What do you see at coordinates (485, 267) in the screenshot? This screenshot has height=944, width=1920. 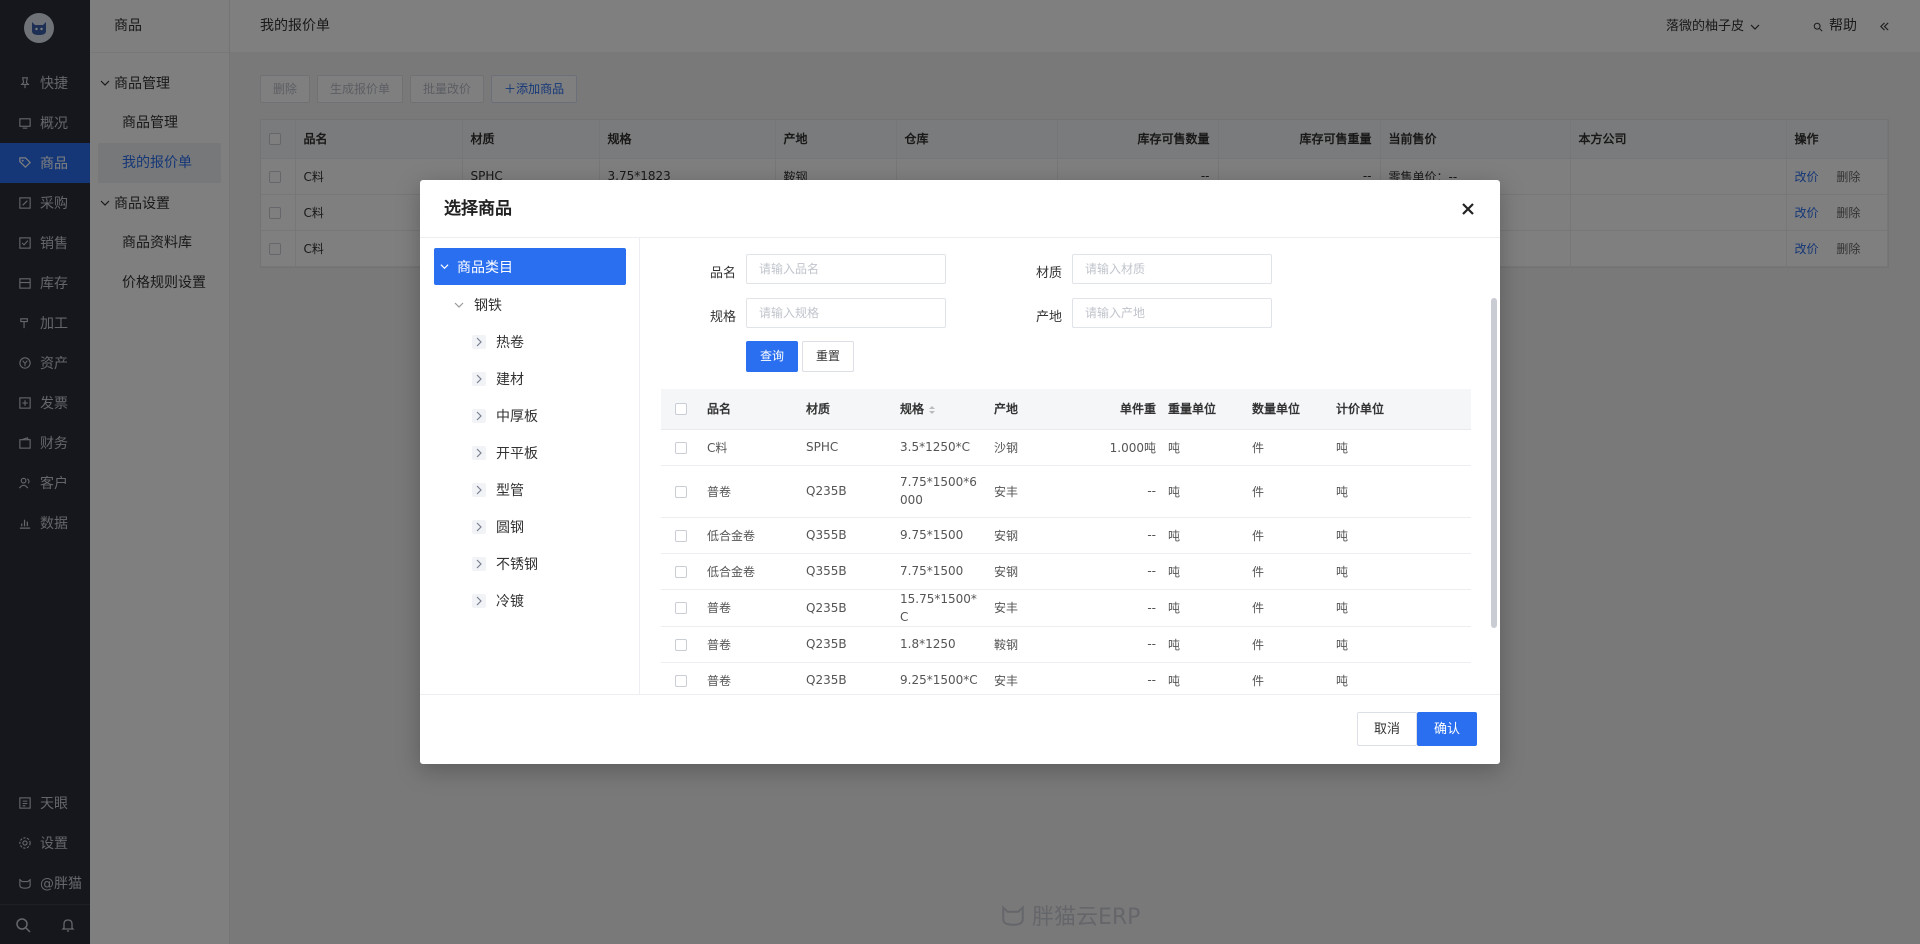 I see `tree-root-label: 商品类目` at bounding box center [485, 267].